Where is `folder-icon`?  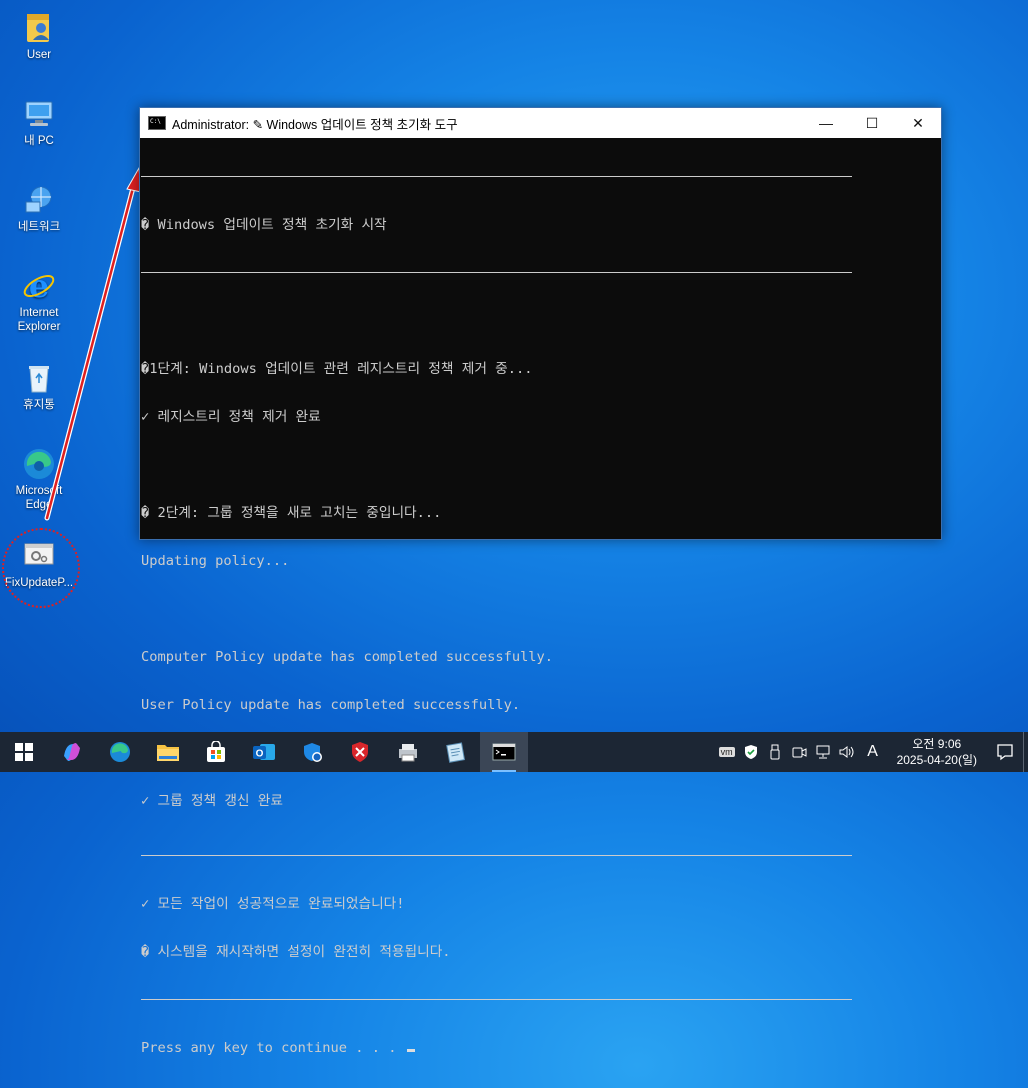 folder-icon is located at coordinates (168, 753).